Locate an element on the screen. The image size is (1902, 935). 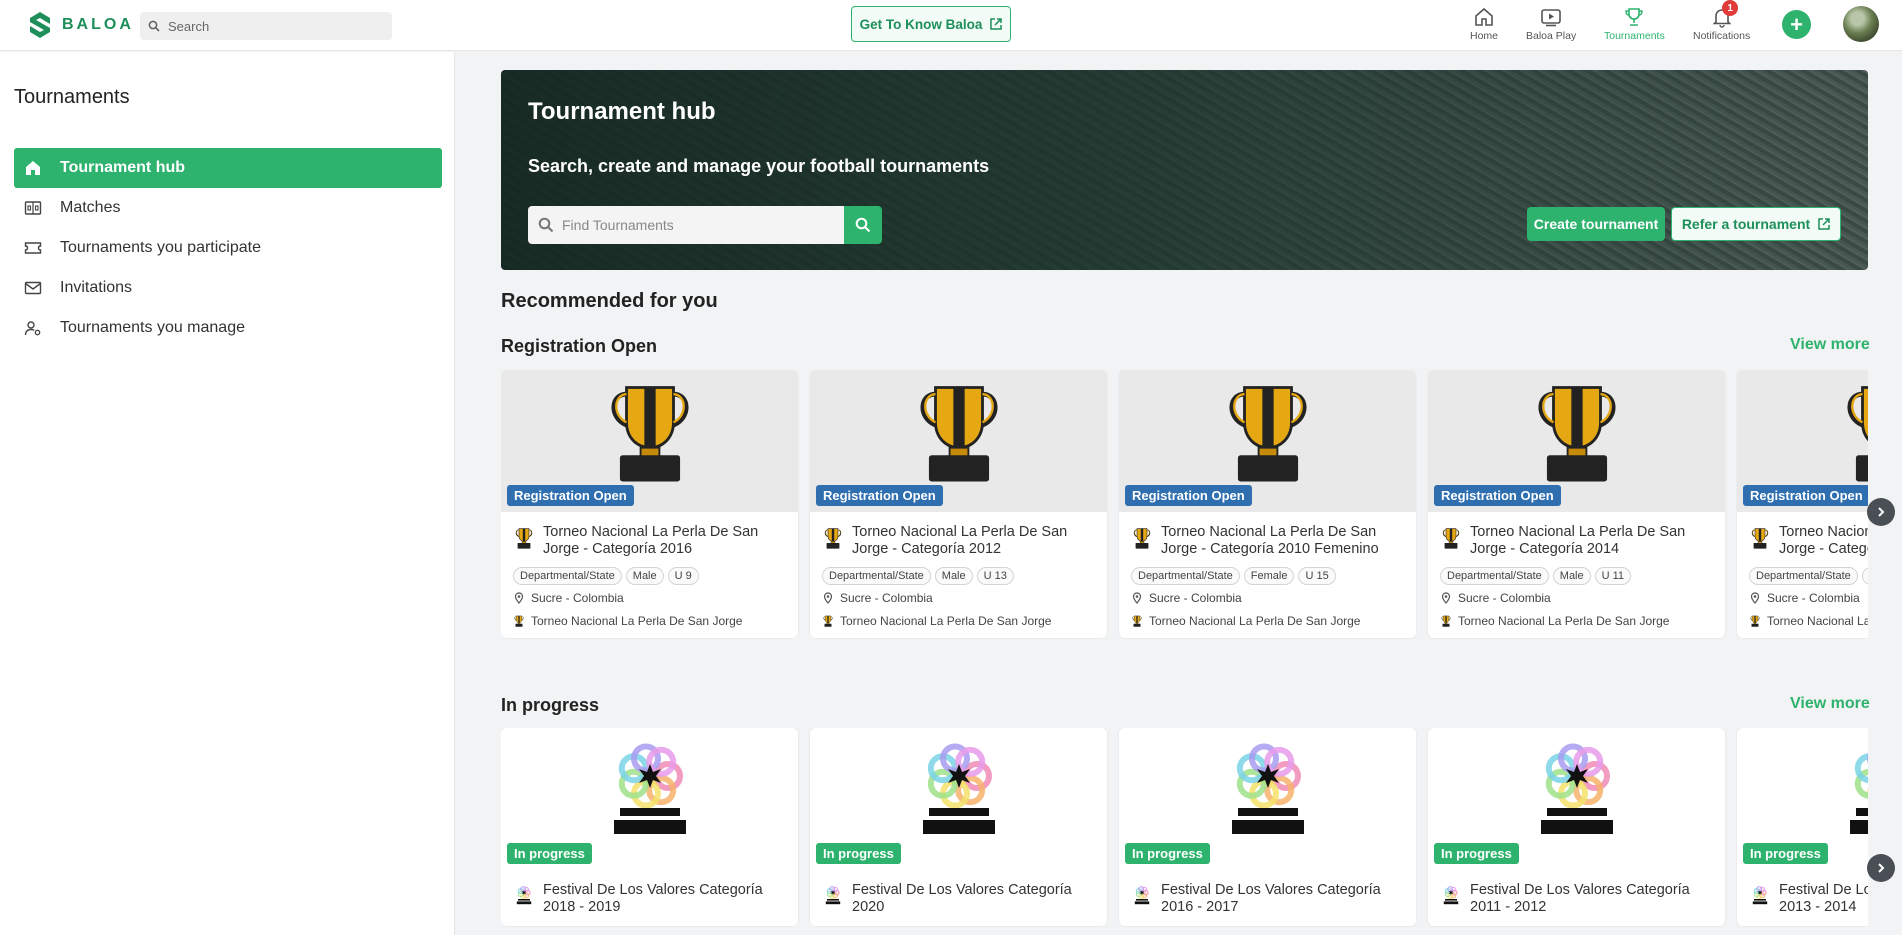
chevron-right-icon is located at coordinates (1881, 868).